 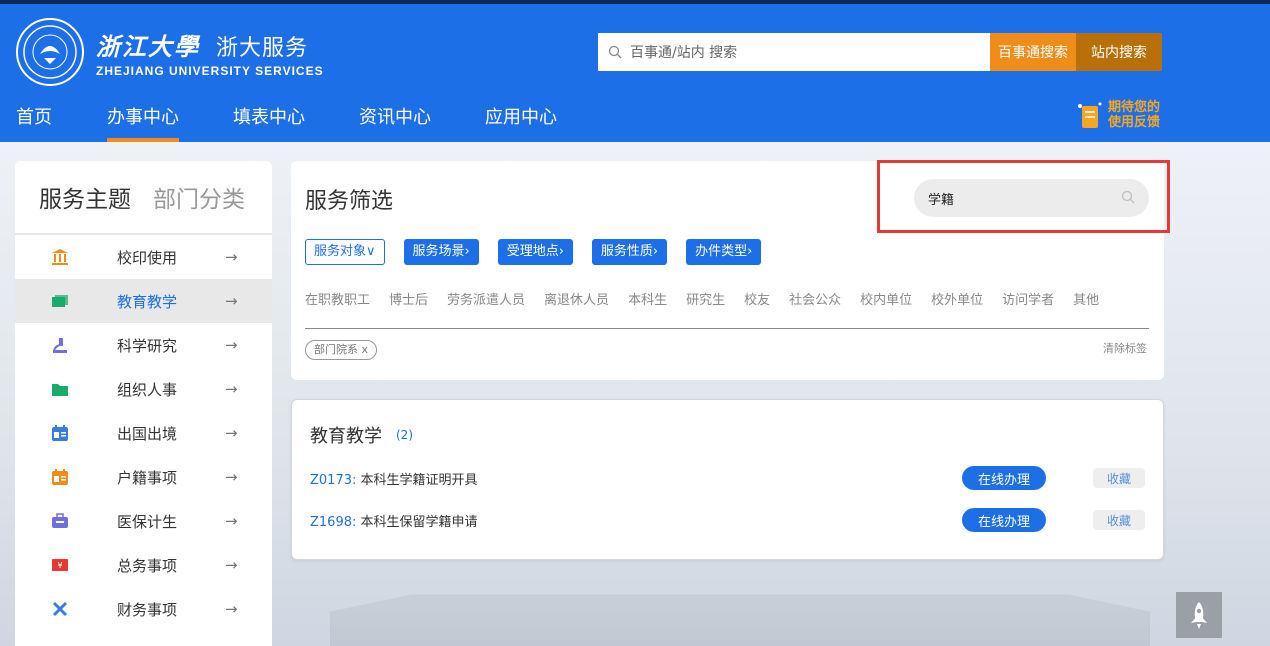 What do you see at coordinates (147, 301) in the screenshot?
I see `sidebar-item-label: 教育教学` at bounding box center [147, 301].